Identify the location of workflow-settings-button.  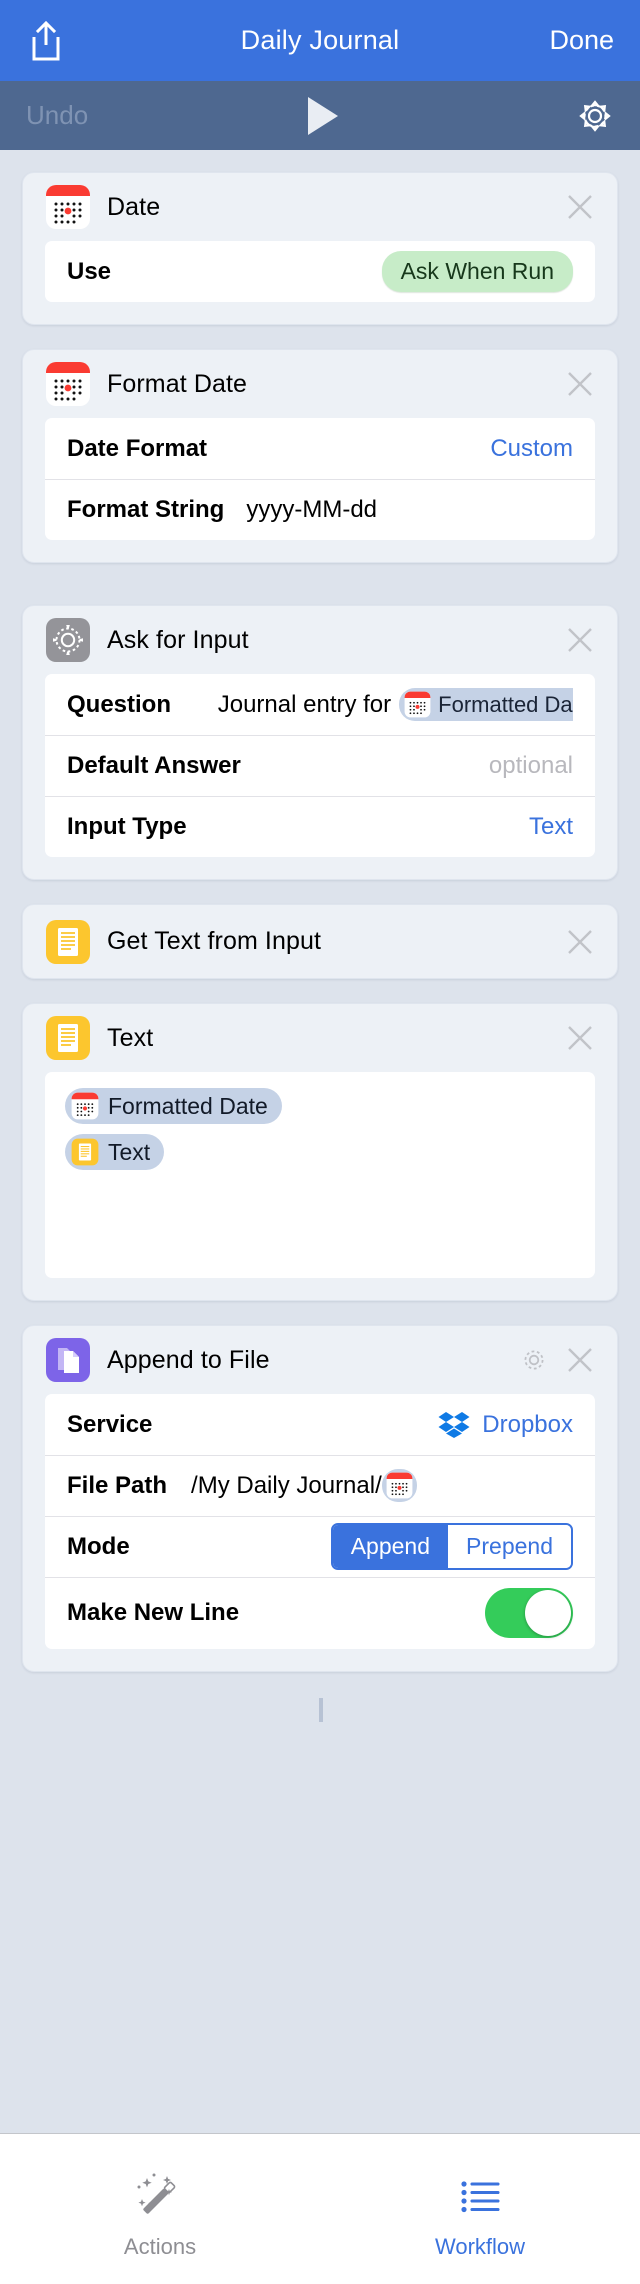
(595, 116).